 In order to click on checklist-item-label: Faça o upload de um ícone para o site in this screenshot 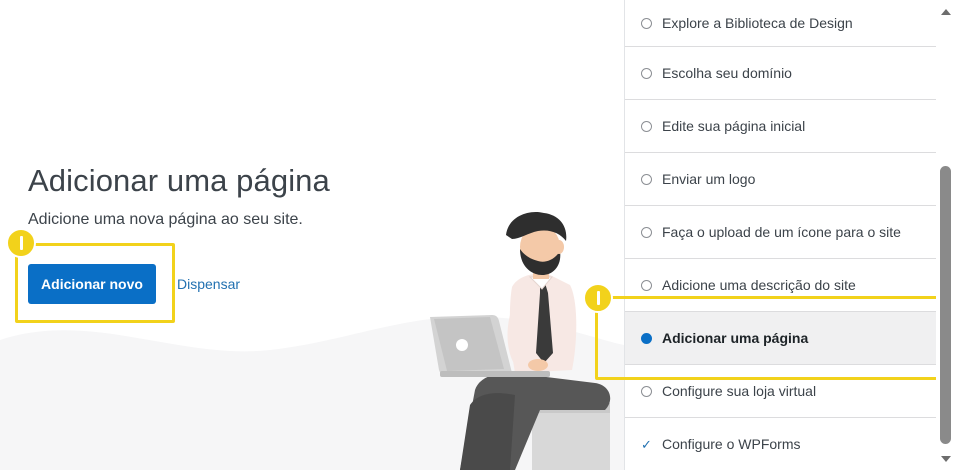, I will do `click(781, 232)`.